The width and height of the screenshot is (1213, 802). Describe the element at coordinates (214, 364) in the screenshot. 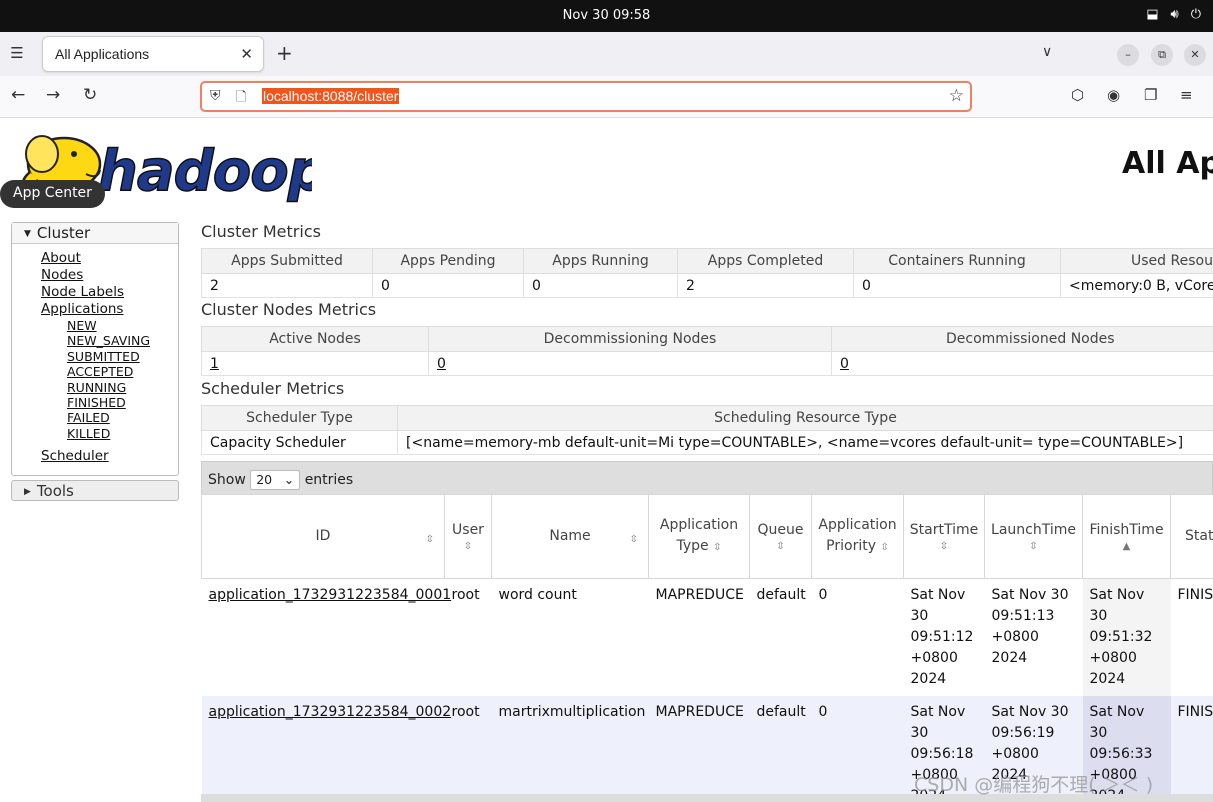

I see `active-nodes-link: 1` at that location.